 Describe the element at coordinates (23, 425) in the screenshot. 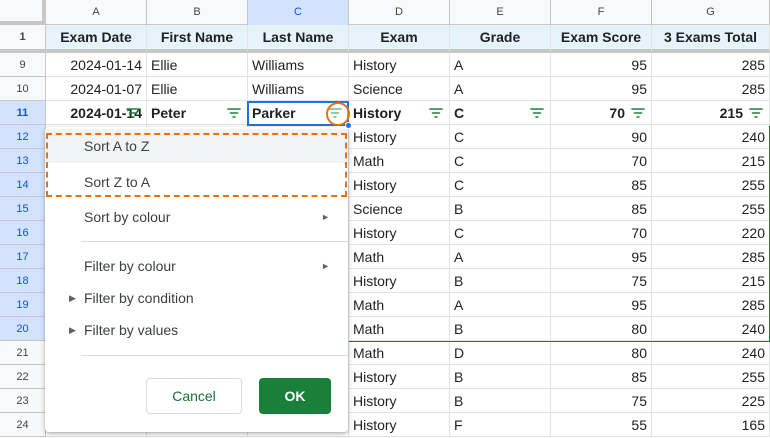

I see `row-number: 24` at that location.